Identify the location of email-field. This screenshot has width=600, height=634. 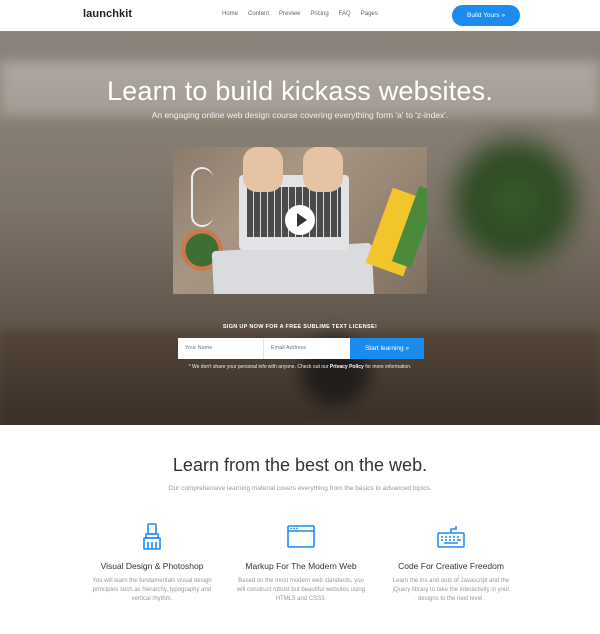
(307, 348).